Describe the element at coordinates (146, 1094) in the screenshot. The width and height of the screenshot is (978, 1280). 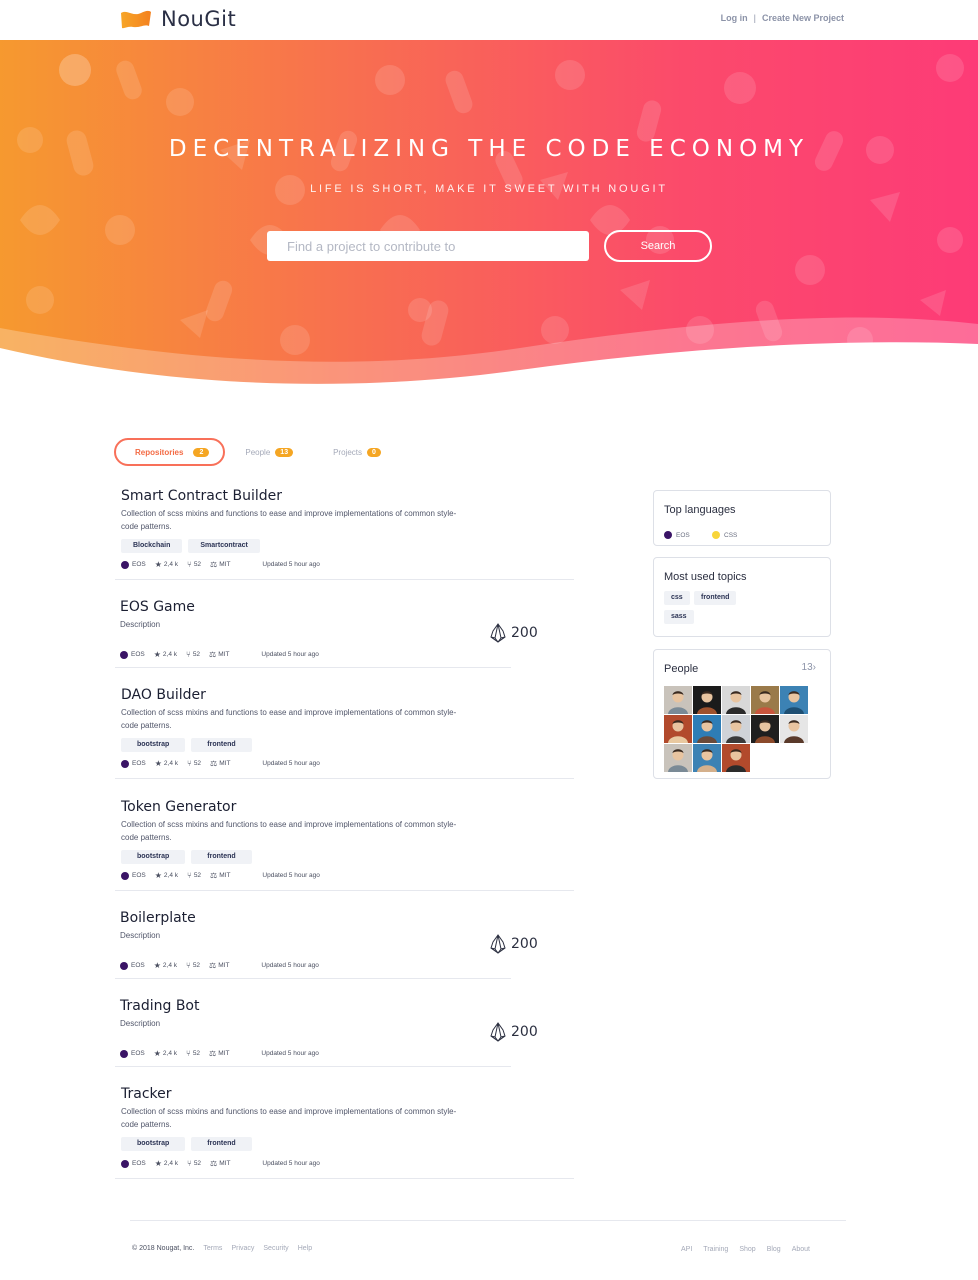
I see `repo-name-link: Tracker` at that location.